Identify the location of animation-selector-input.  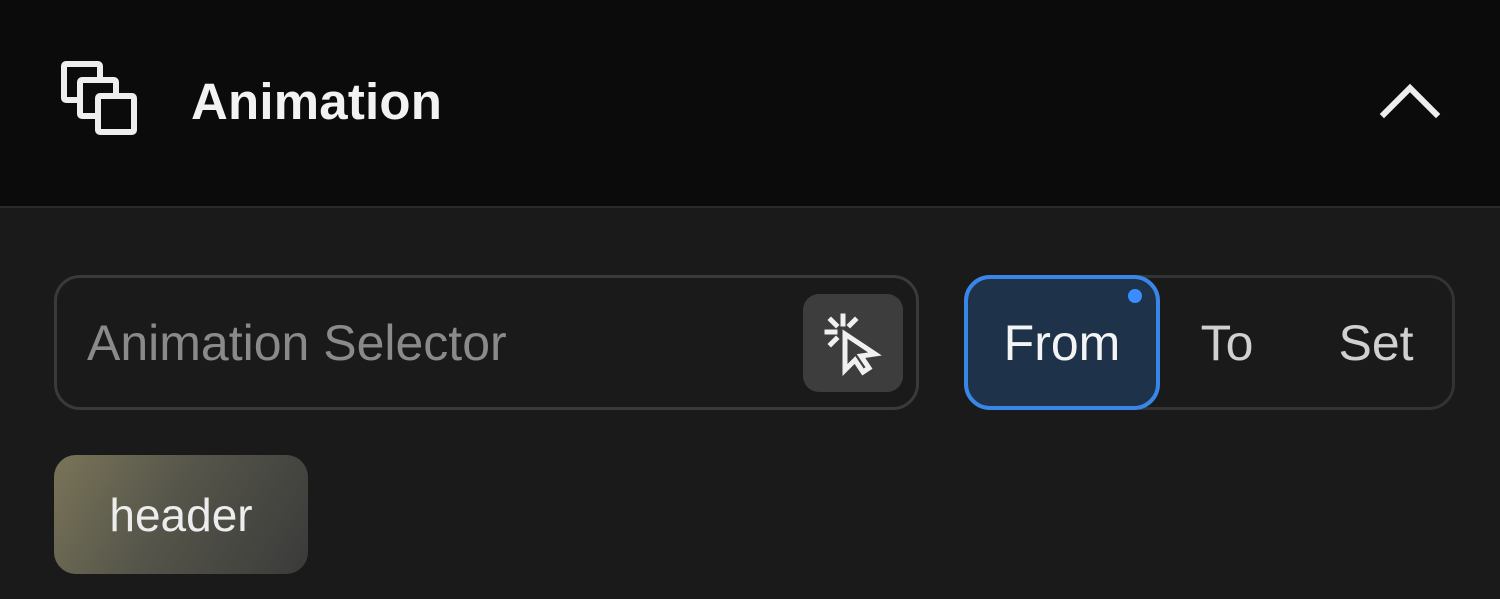
(437, 343).